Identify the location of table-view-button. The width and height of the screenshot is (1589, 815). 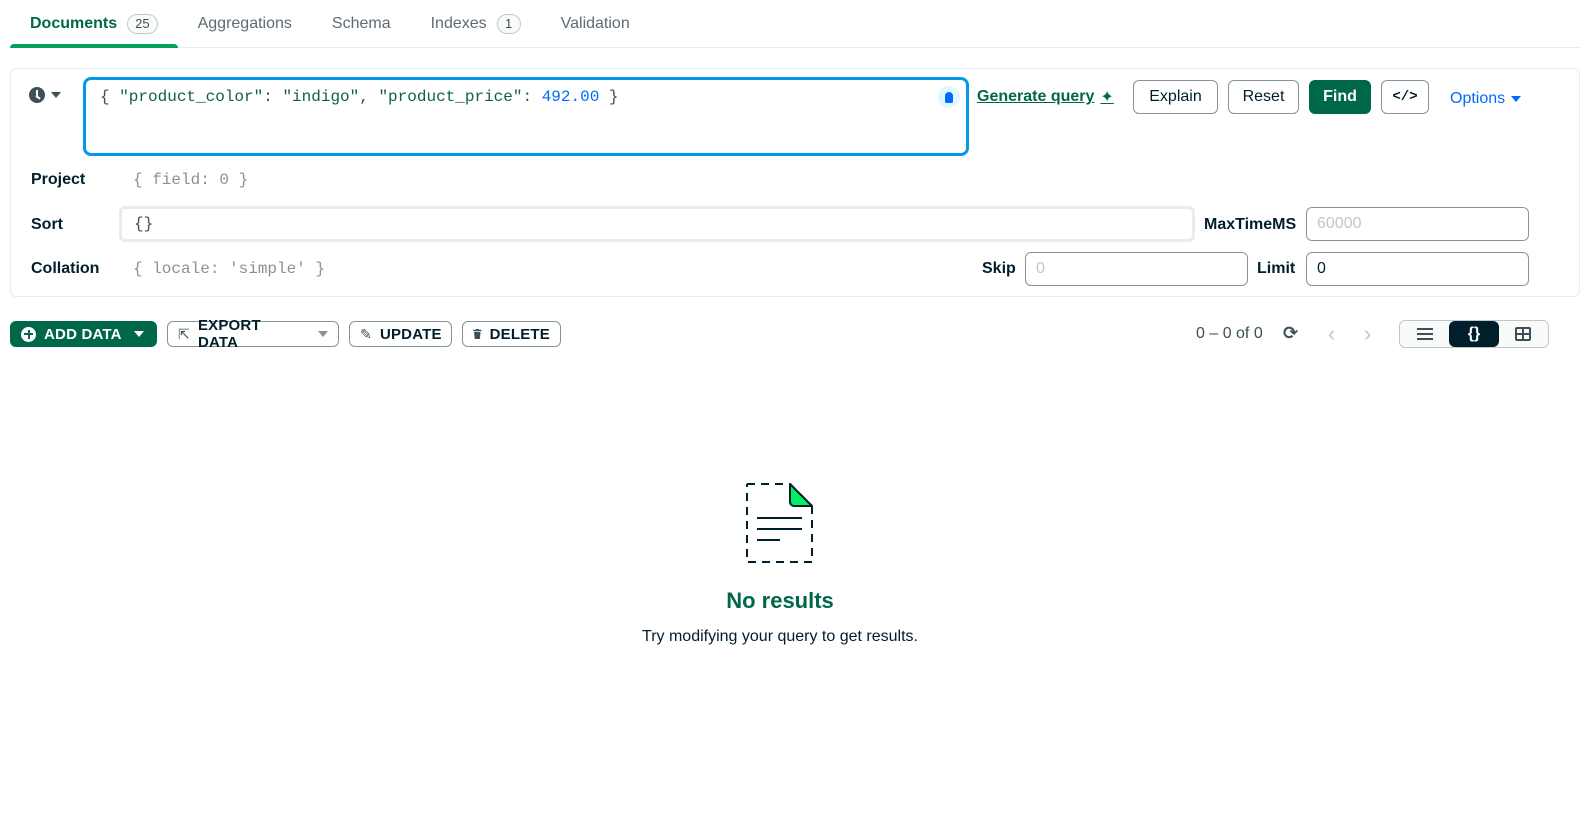
(1523, 334).